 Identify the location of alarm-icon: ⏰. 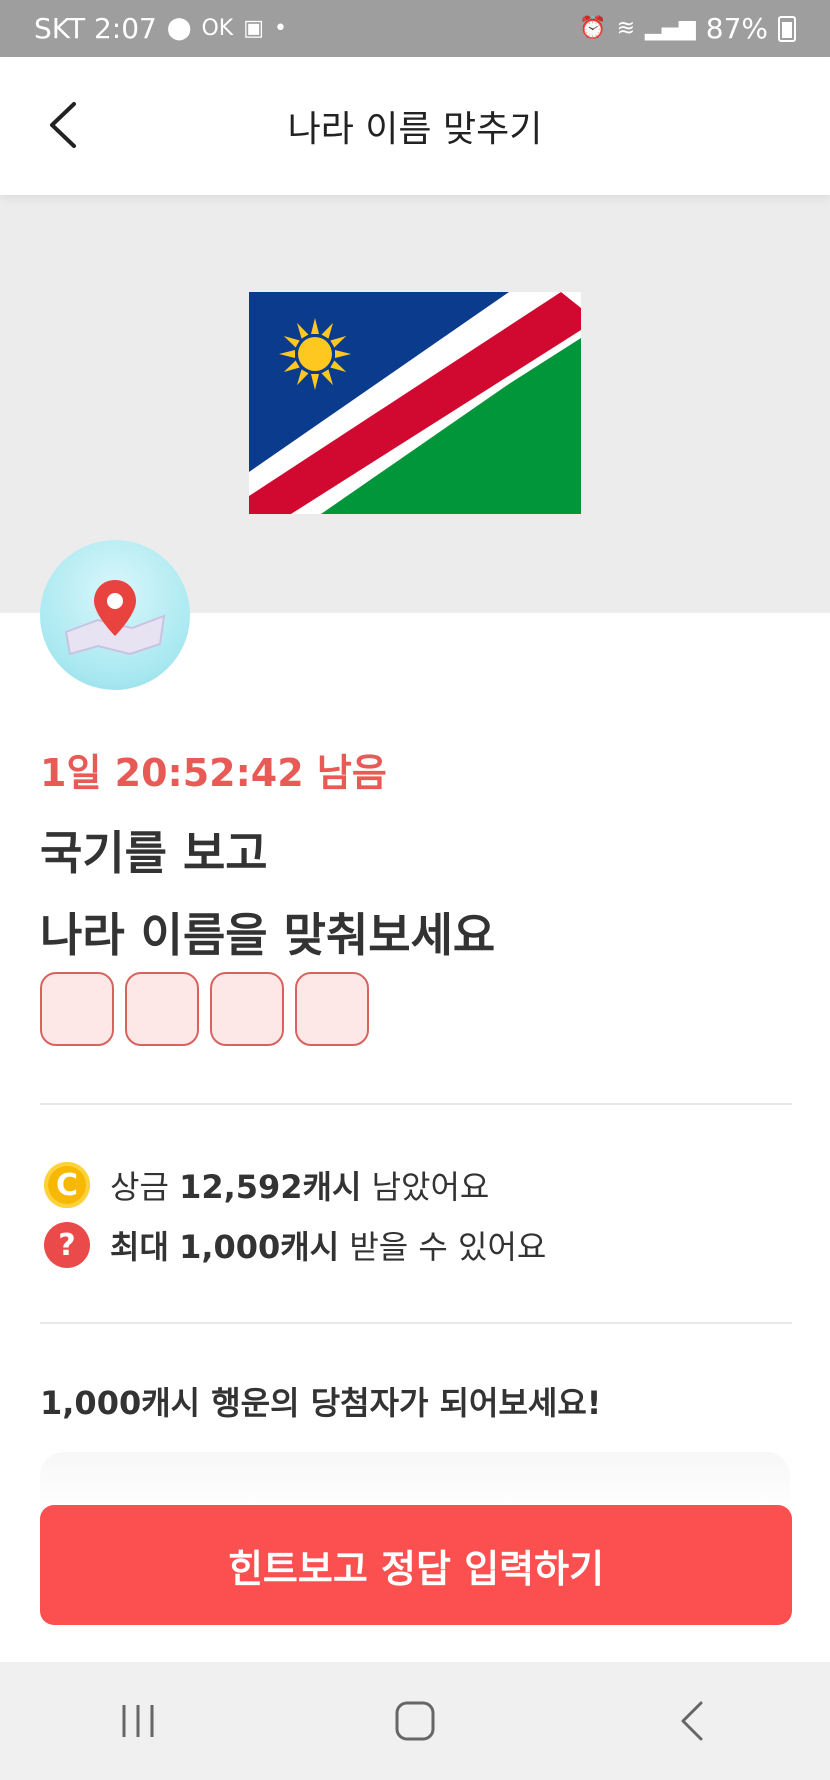
(593, 28).